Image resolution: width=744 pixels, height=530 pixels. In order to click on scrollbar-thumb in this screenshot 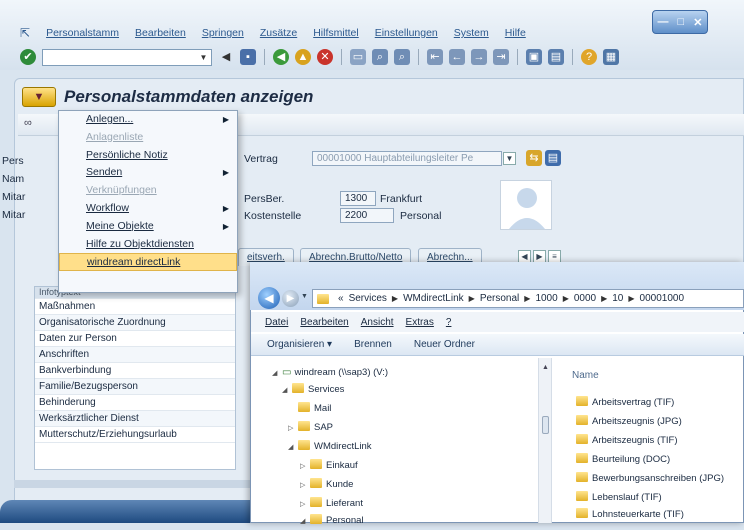, I will do `click(545, 425)`.